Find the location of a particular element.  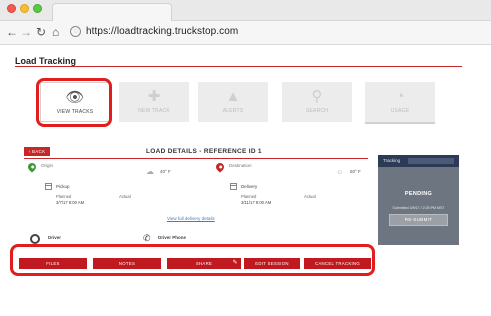

tab-search: ⚲ SEARCH is located at coordinates (317, 102).